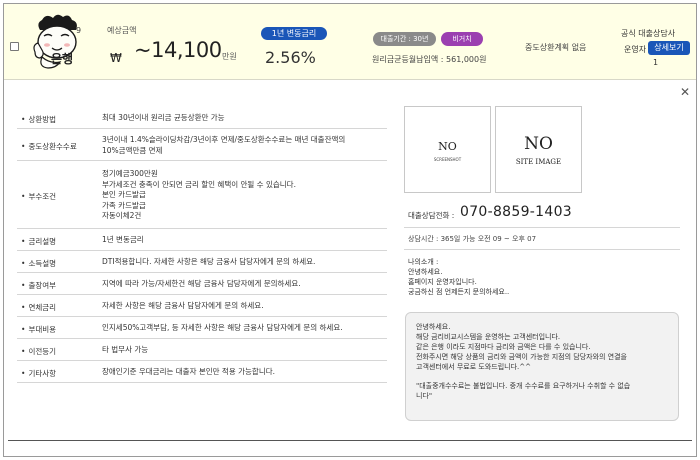  I want to click on grace-type-badge: 비거치, so click(462, 39).